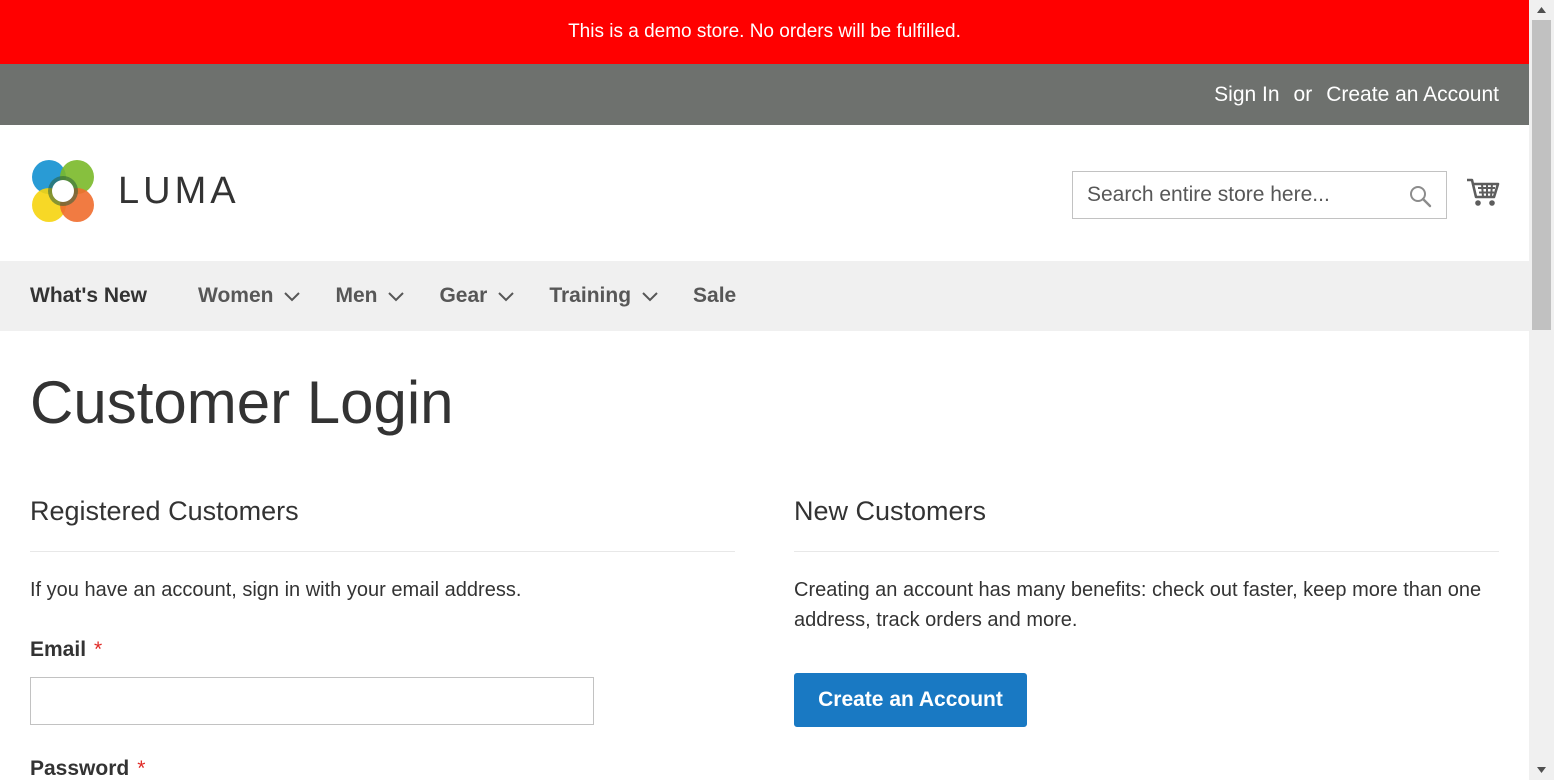 This screenshot has height=780, width=1554. What do you see at coordinates (236, 295) in the screenshot?
I see `nav-item-label: Women` at bounding box center [236, 295].